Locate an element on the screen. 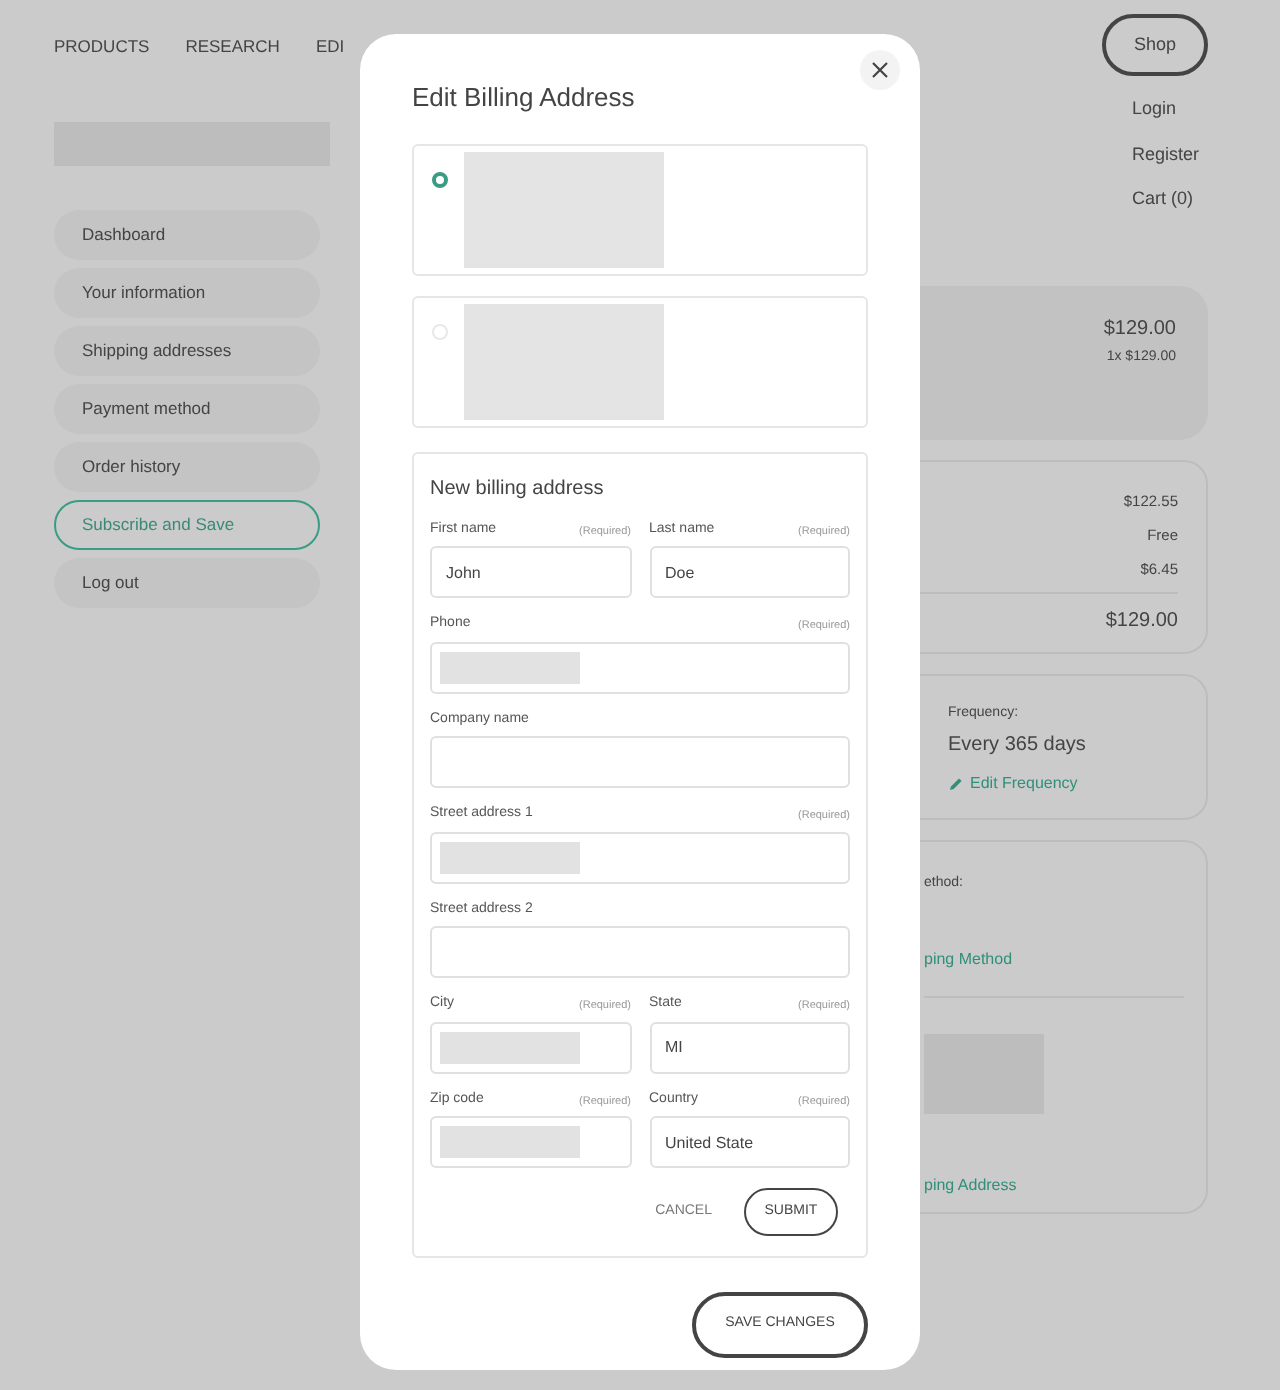 This screenshot has height=1390, width=1280. address-option is located at coordinates (640, 361).